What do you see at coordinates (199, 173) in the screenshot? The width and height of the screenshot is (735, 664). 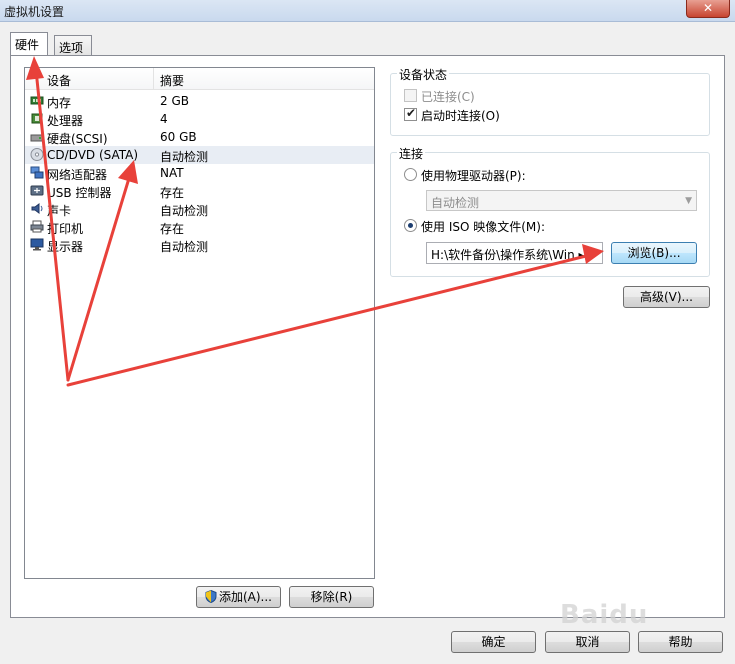 I see `device-row-network-adapter: 网络适配器 NAT` at bounding box center [199, 173].